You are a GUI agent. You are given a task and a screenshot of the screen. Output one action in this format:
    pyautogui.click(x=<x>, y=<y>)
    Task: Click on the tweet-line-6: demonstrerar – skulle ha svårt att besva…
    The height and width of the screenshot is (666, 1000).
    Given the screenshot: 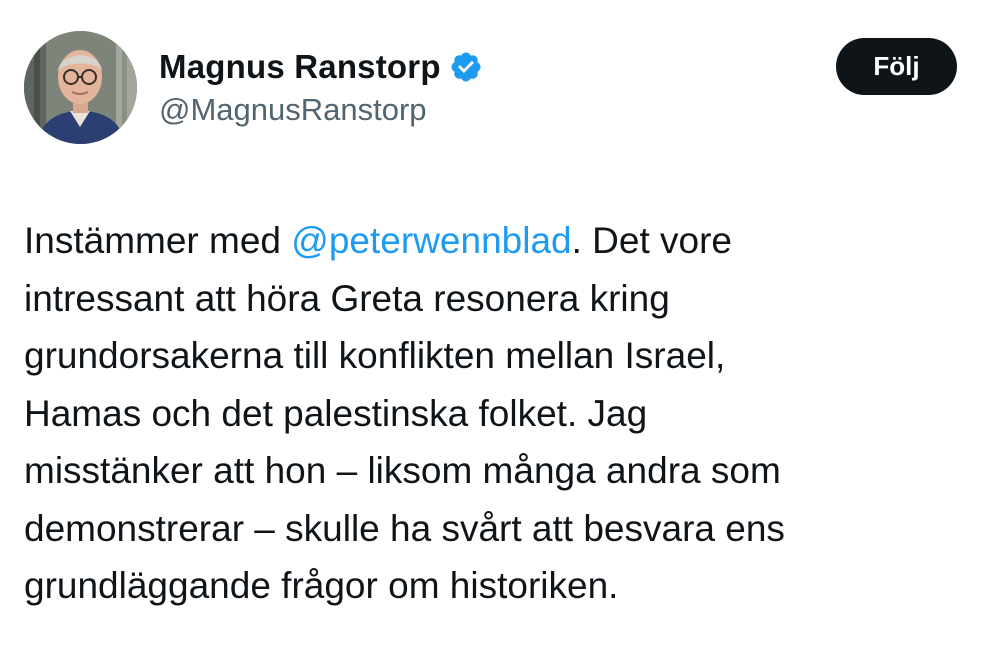 What is the action you would take?
    pyautogui.click(x=404, y=528)
    